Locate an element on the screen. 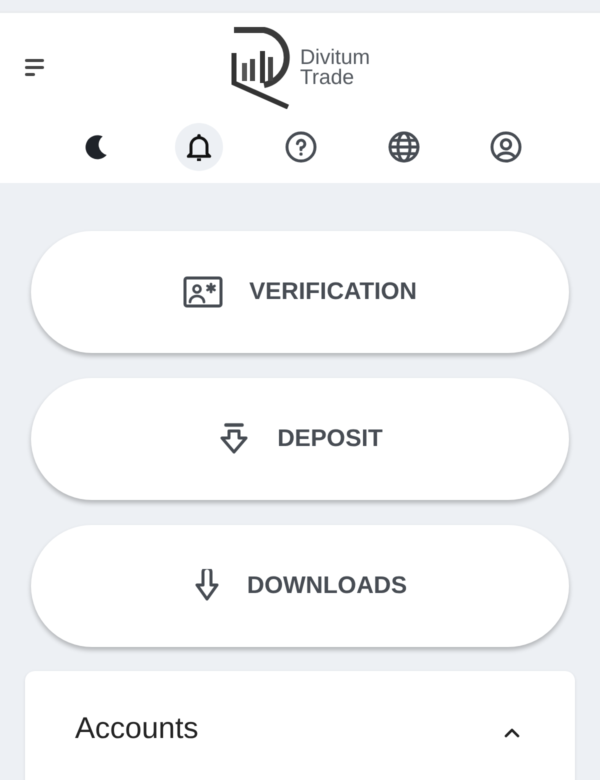  help-icon is located at coordinates (301, 147).